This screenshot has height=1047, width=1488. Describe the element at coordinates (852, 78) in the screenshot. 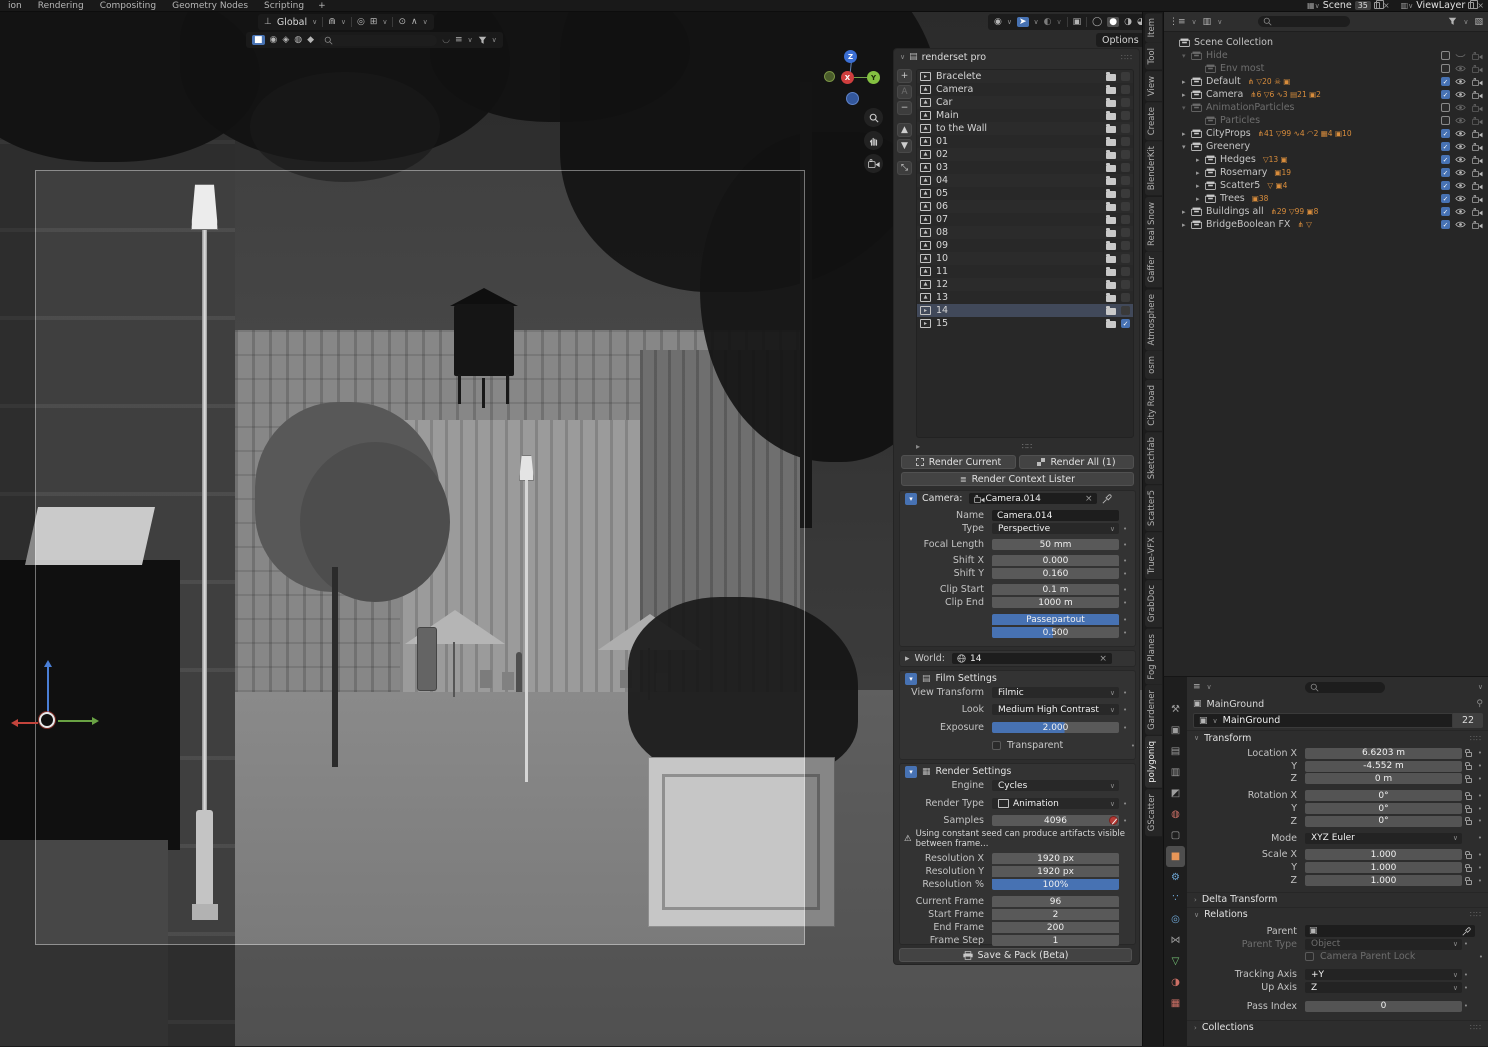

I see `navigation-gizmo: Z X Y` at that location.